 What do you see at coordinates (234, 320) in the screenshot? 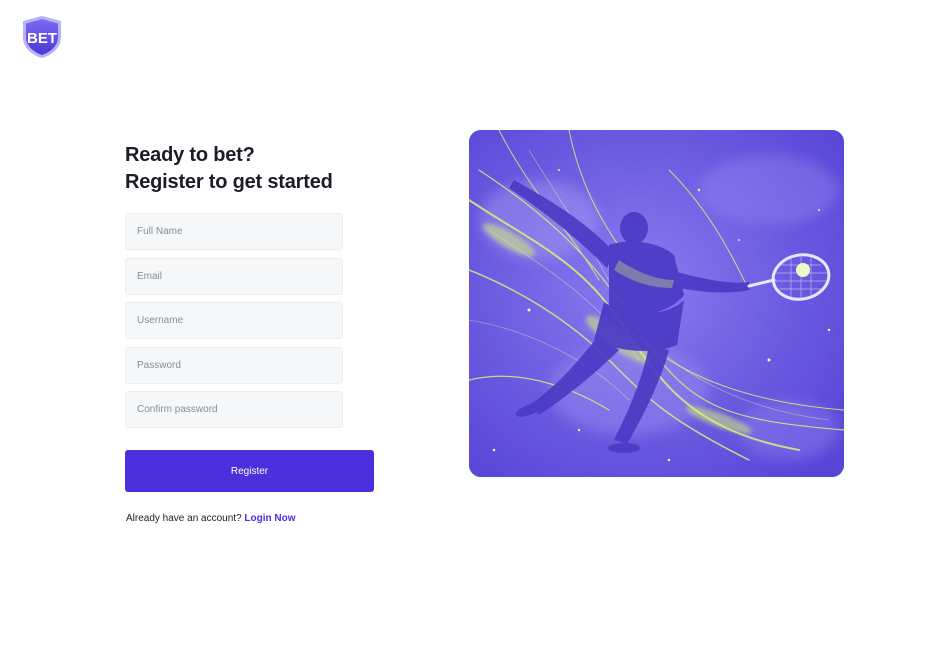
I see `username-input` at bounding box center [234, 320].